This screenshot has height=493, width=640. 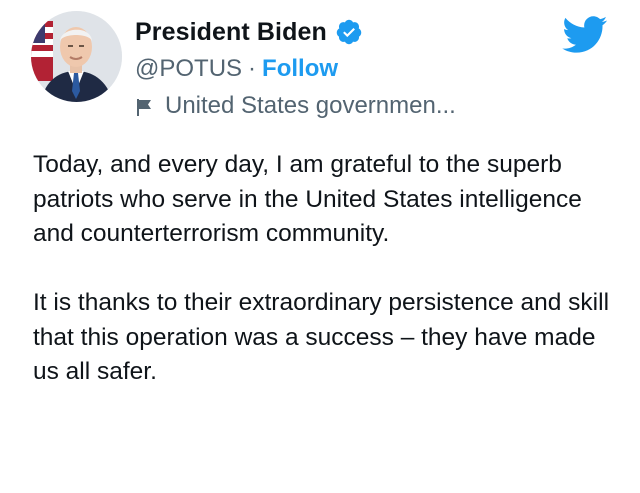 What do you see at coordinates (300, 69) in the screenshot?
I see `follow-button: Follow` at bounding box center [300, 69].